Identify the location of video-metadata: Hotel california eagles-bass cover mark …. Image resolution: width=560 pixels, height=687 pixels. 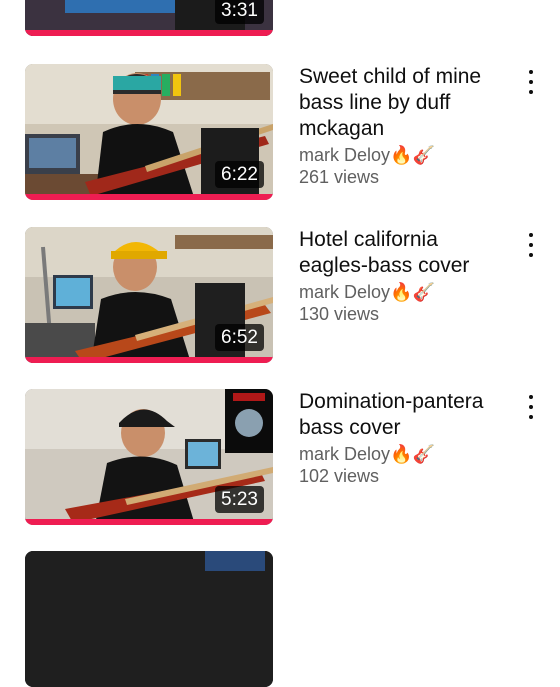
(404, 276).